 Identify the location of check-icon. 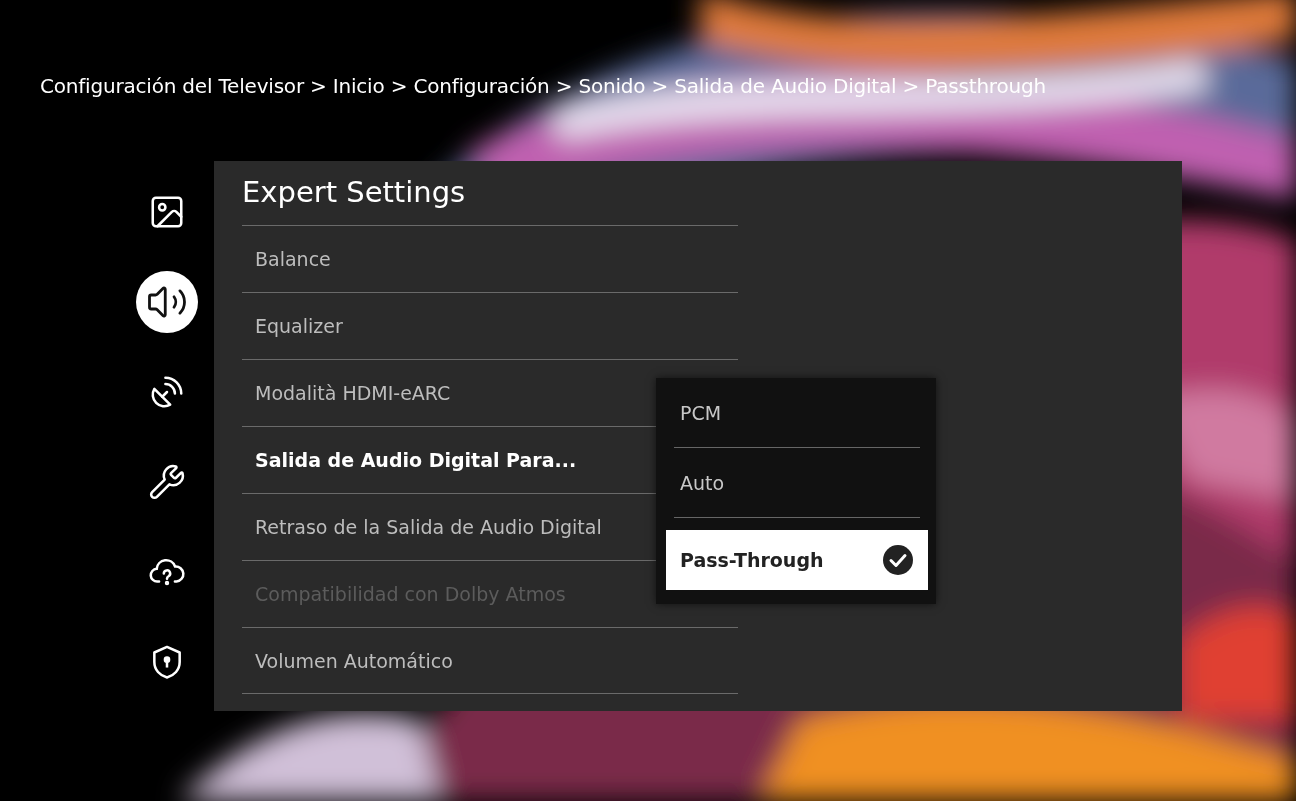
(898, 560).